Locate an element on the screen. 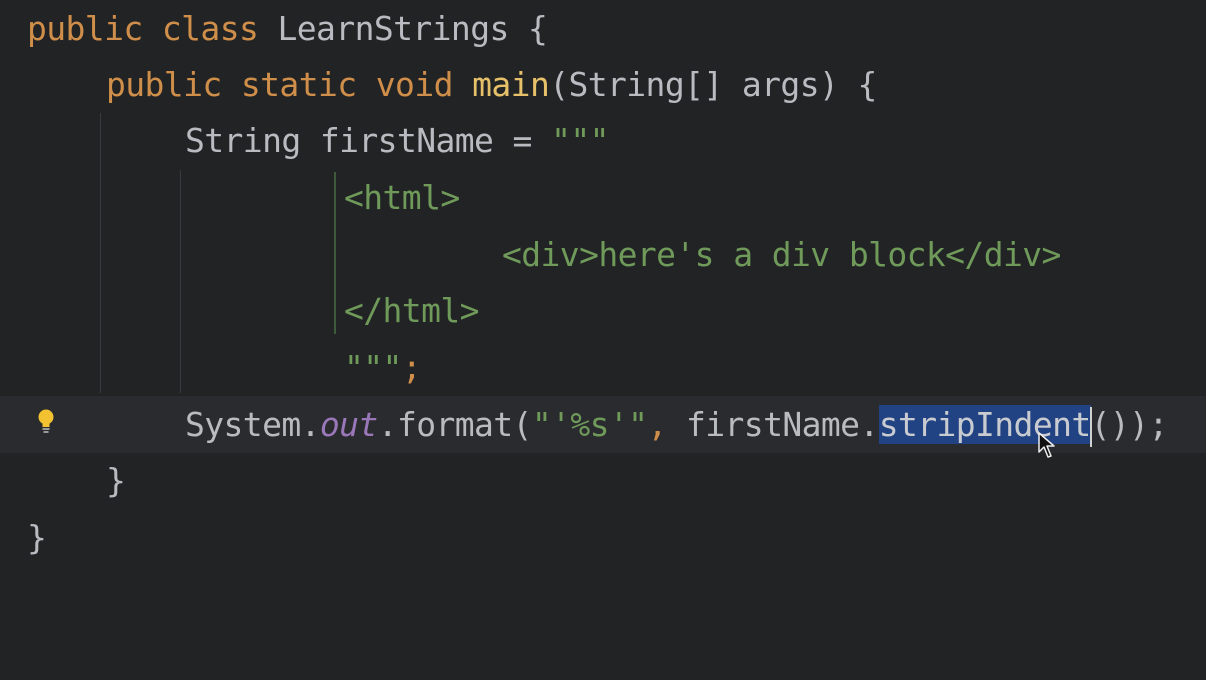 This screenshot has height=680, width=1206. code-line-5: <div>here's a div block</div> is located at coordinates (603, 254).